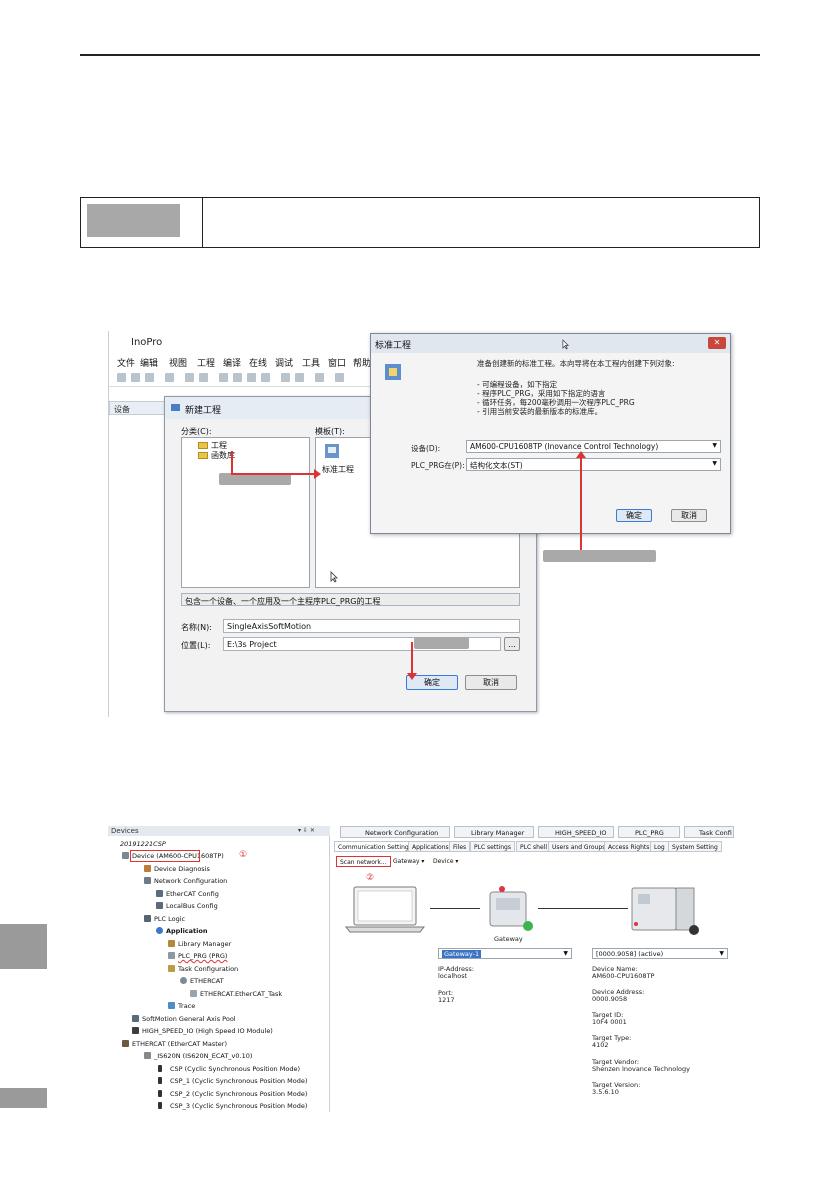 The image size is (839, 1191). I want to click on standard-project-ok-button: 确定, so click(634, 515).